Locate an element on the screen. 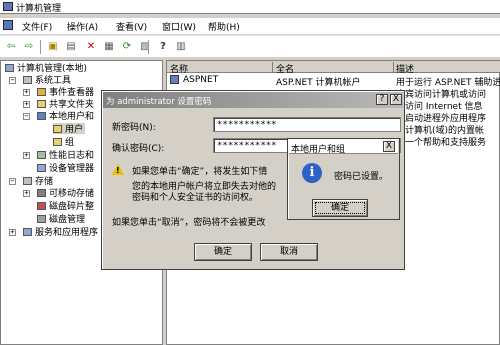  help-icon: ? is located at coordinates (163, 46).